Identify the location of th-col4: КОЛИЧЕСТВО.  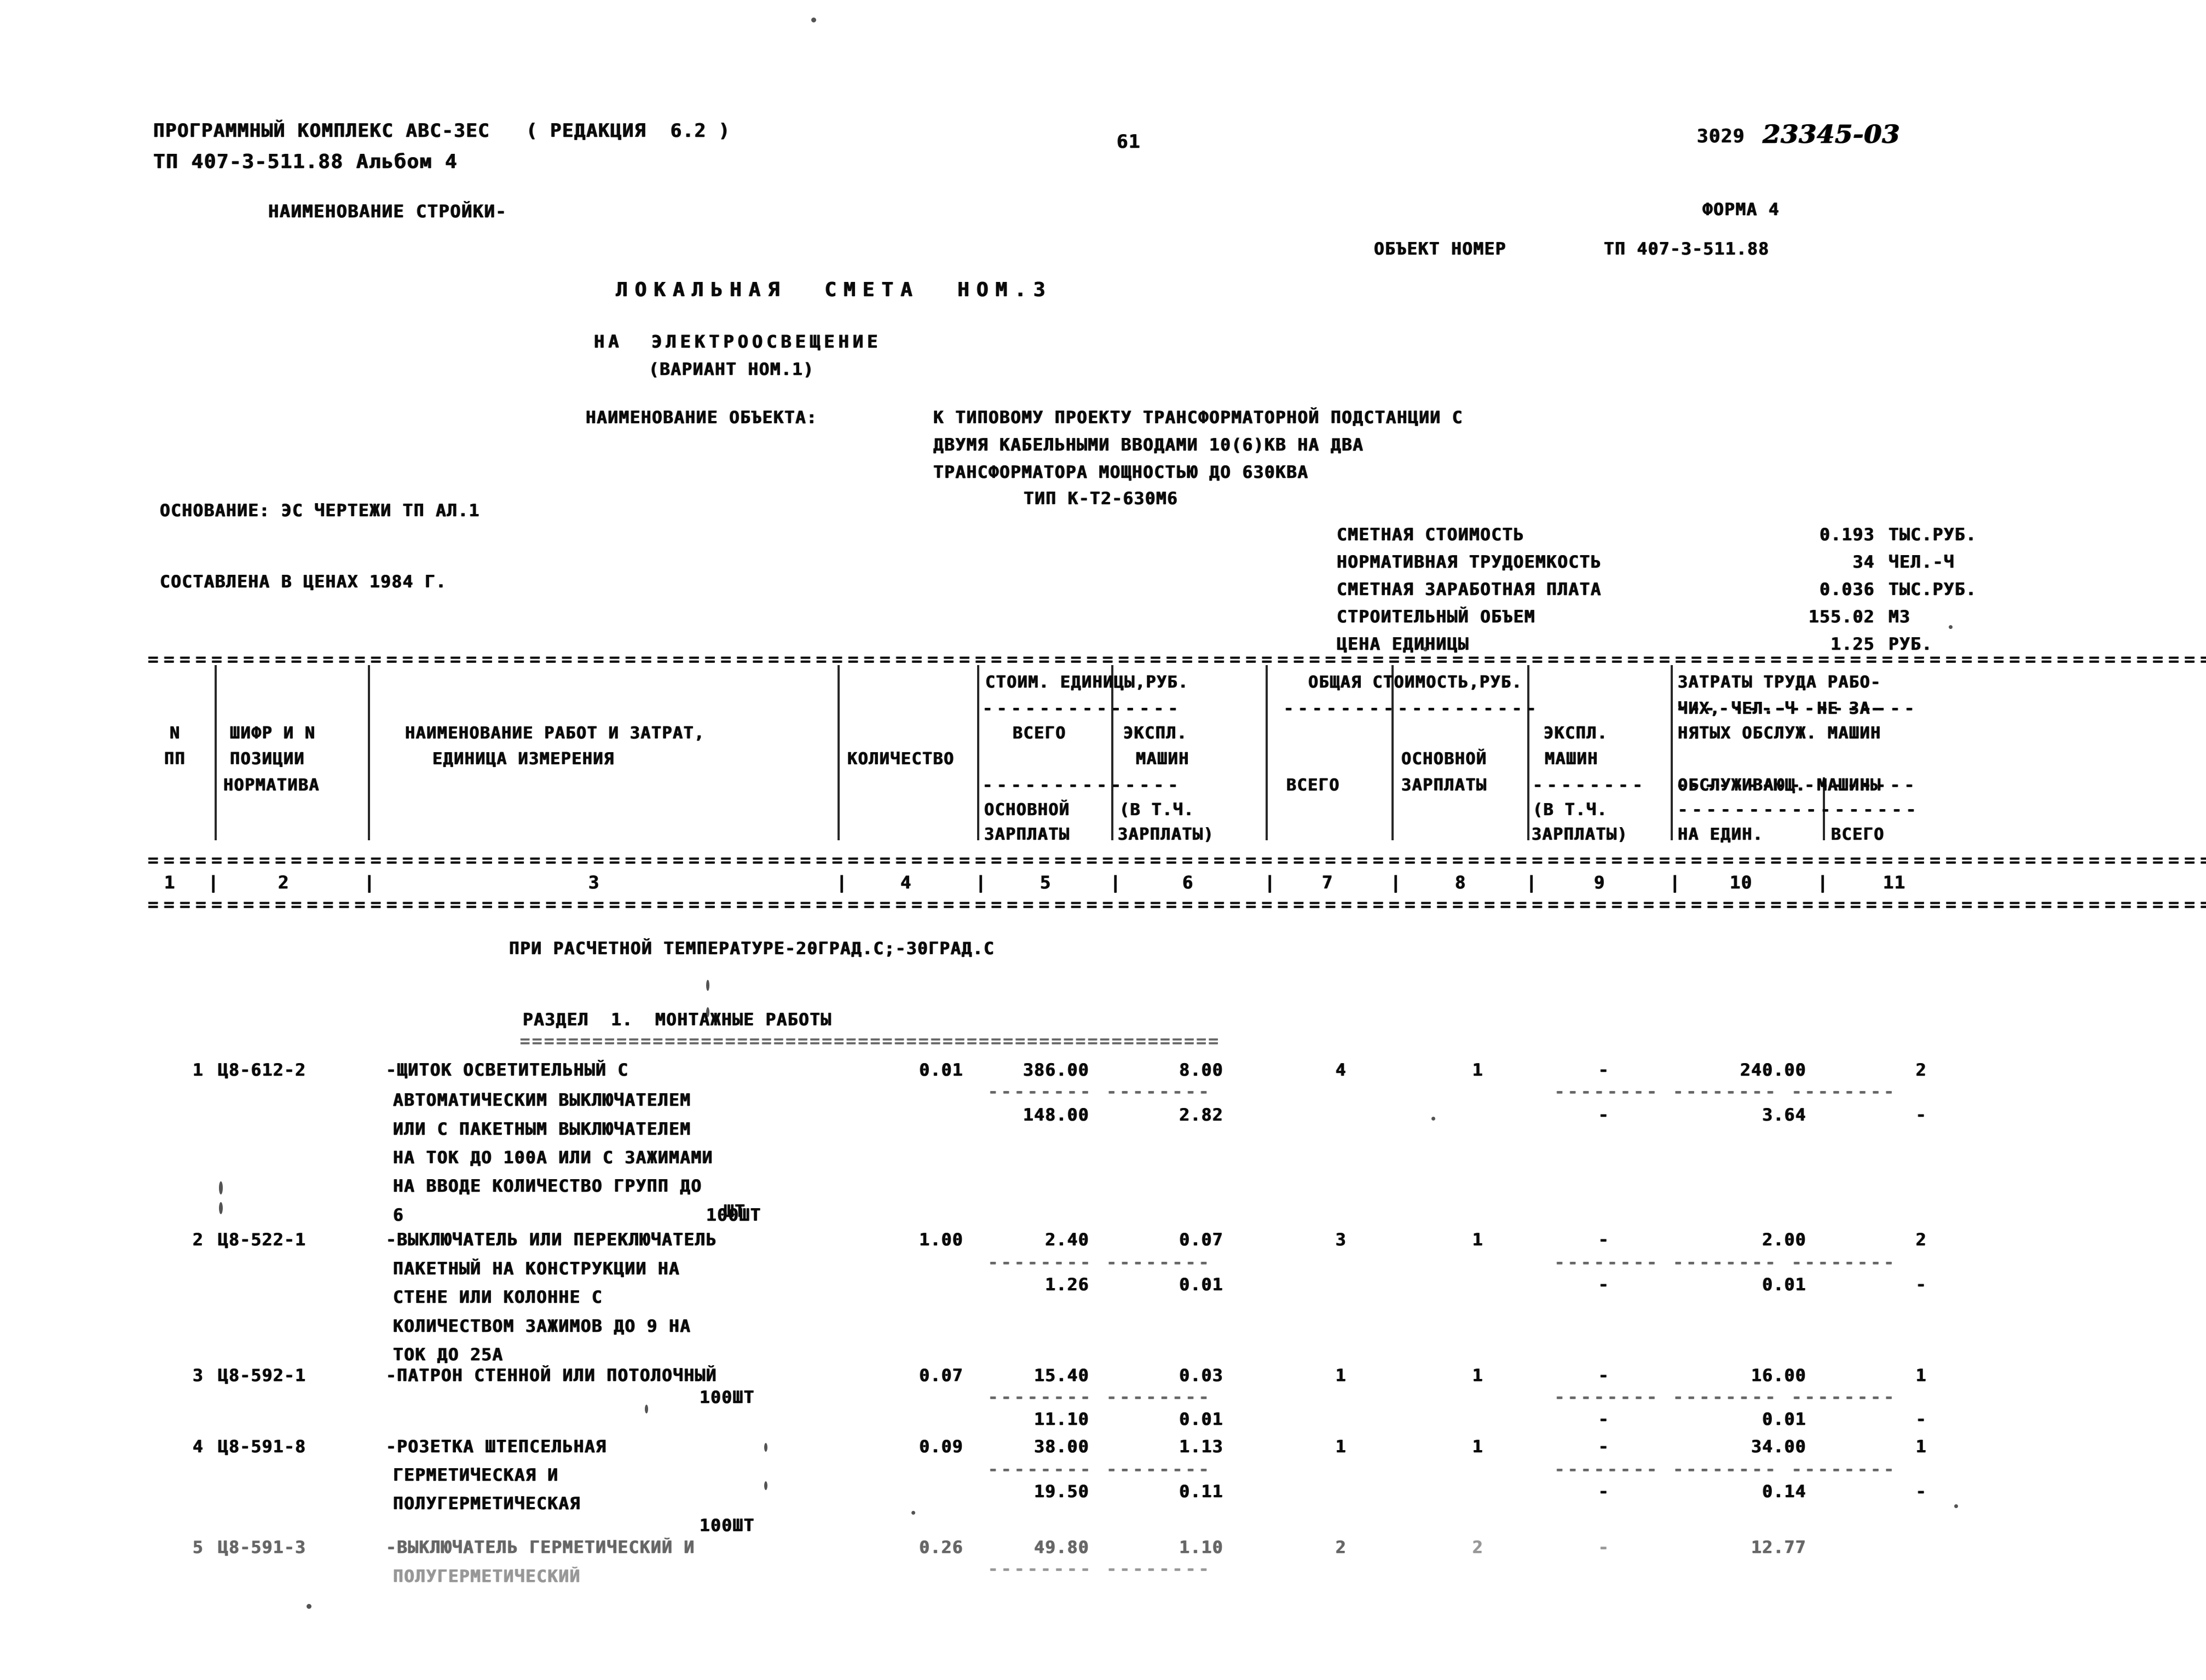
(901, 759).